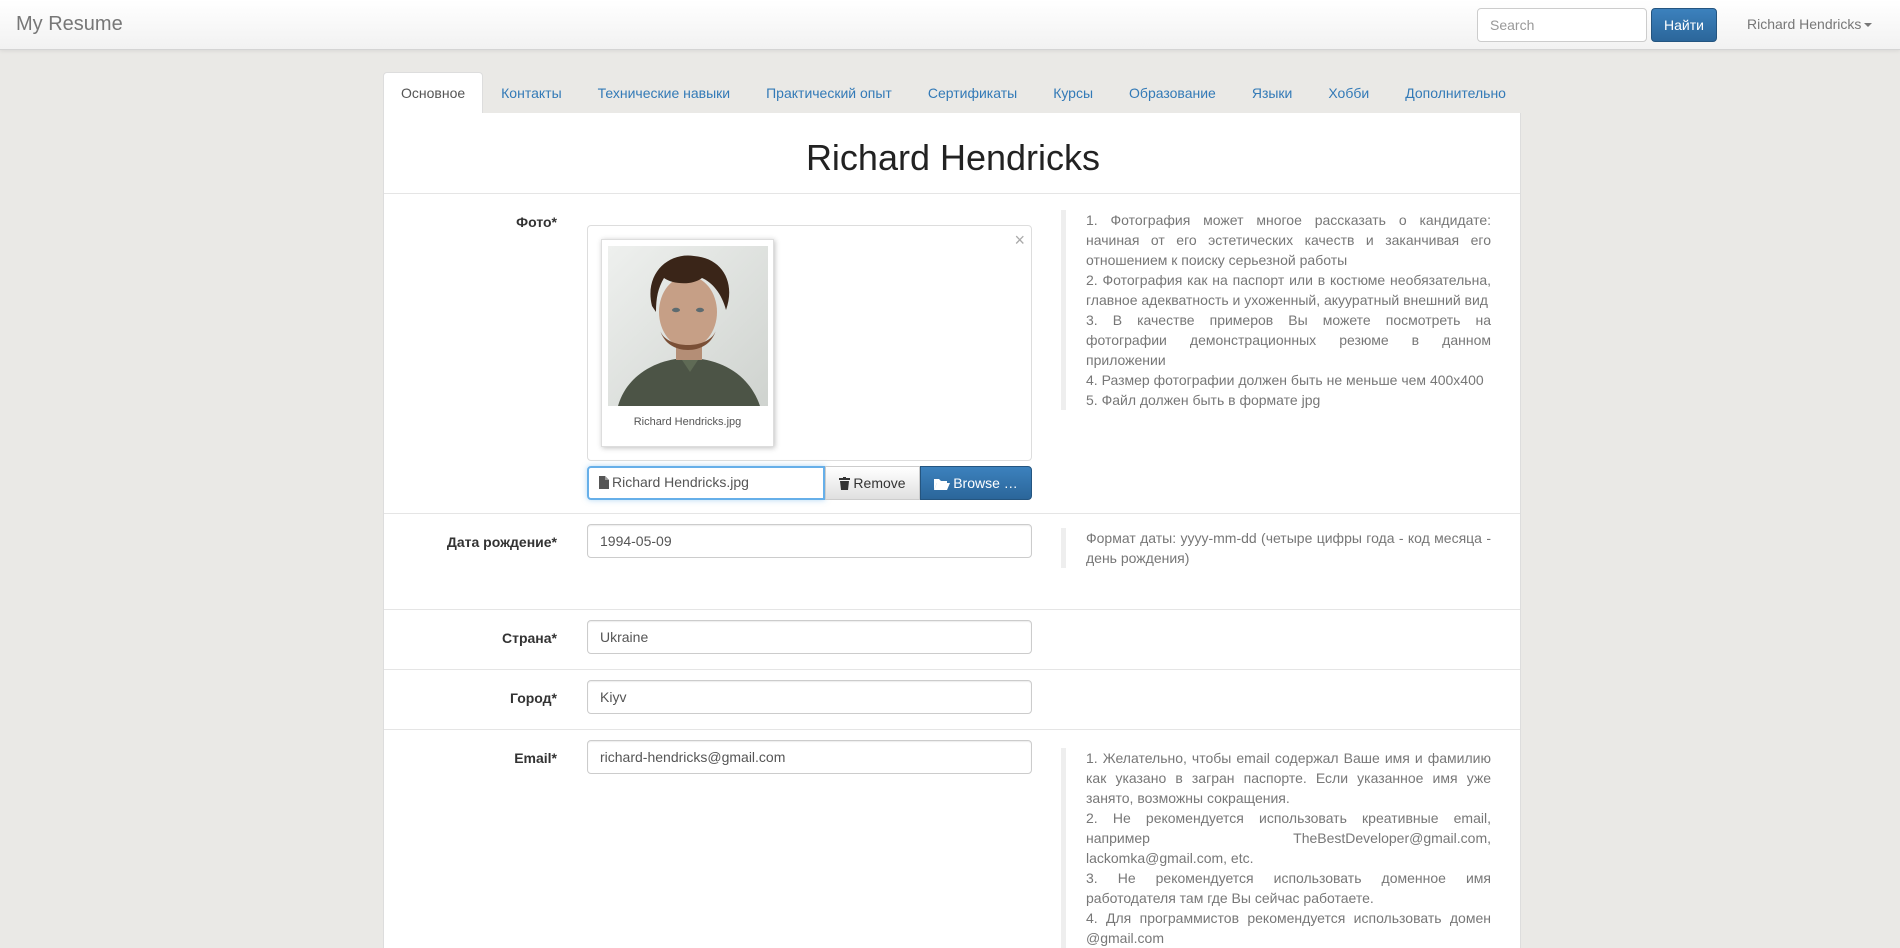  I want to click on photo-caption: Richard Hendricks.jpg, so click(687, 422).